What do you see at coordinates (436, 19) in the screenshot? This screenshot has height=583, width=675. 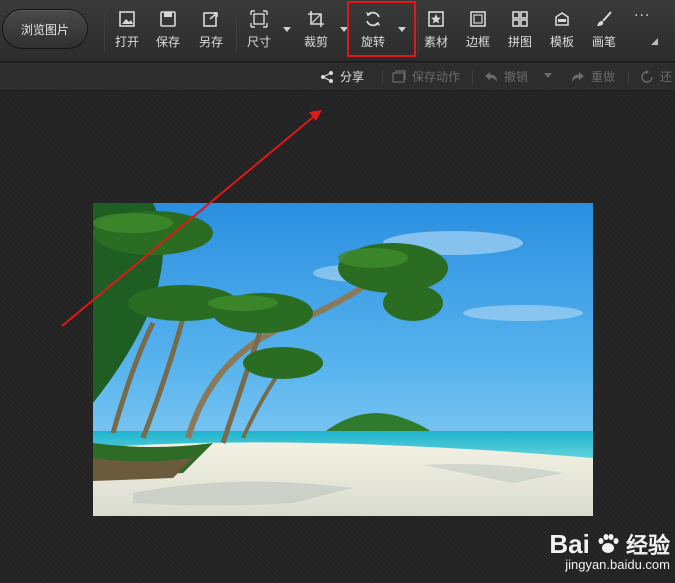 I see `material-icon` at bounding box center [436, 19].